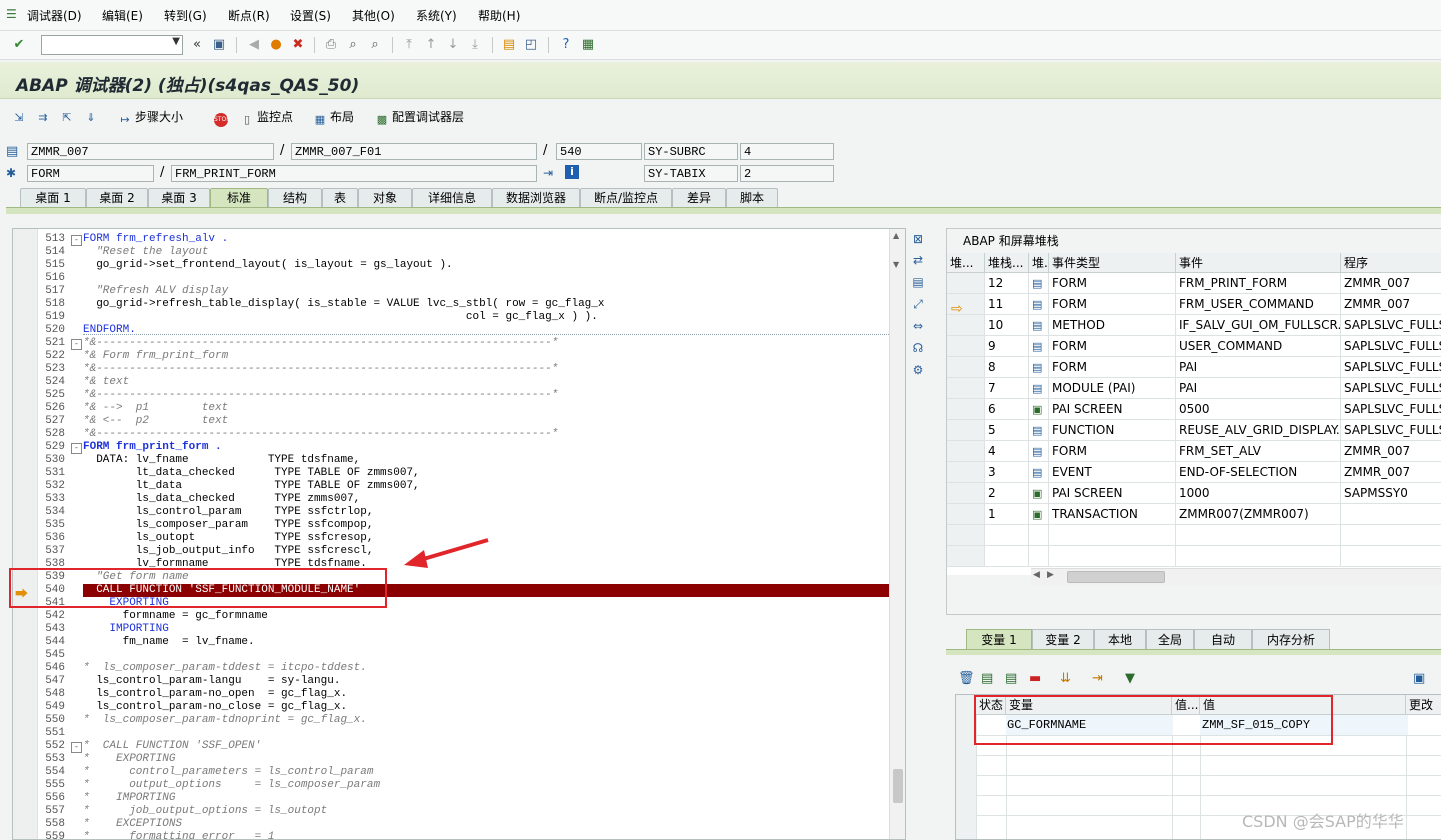  What do you see at coordinates (52, 317) in the screenshot?
I see `line-number: 519` at bounding box center [52, 317].